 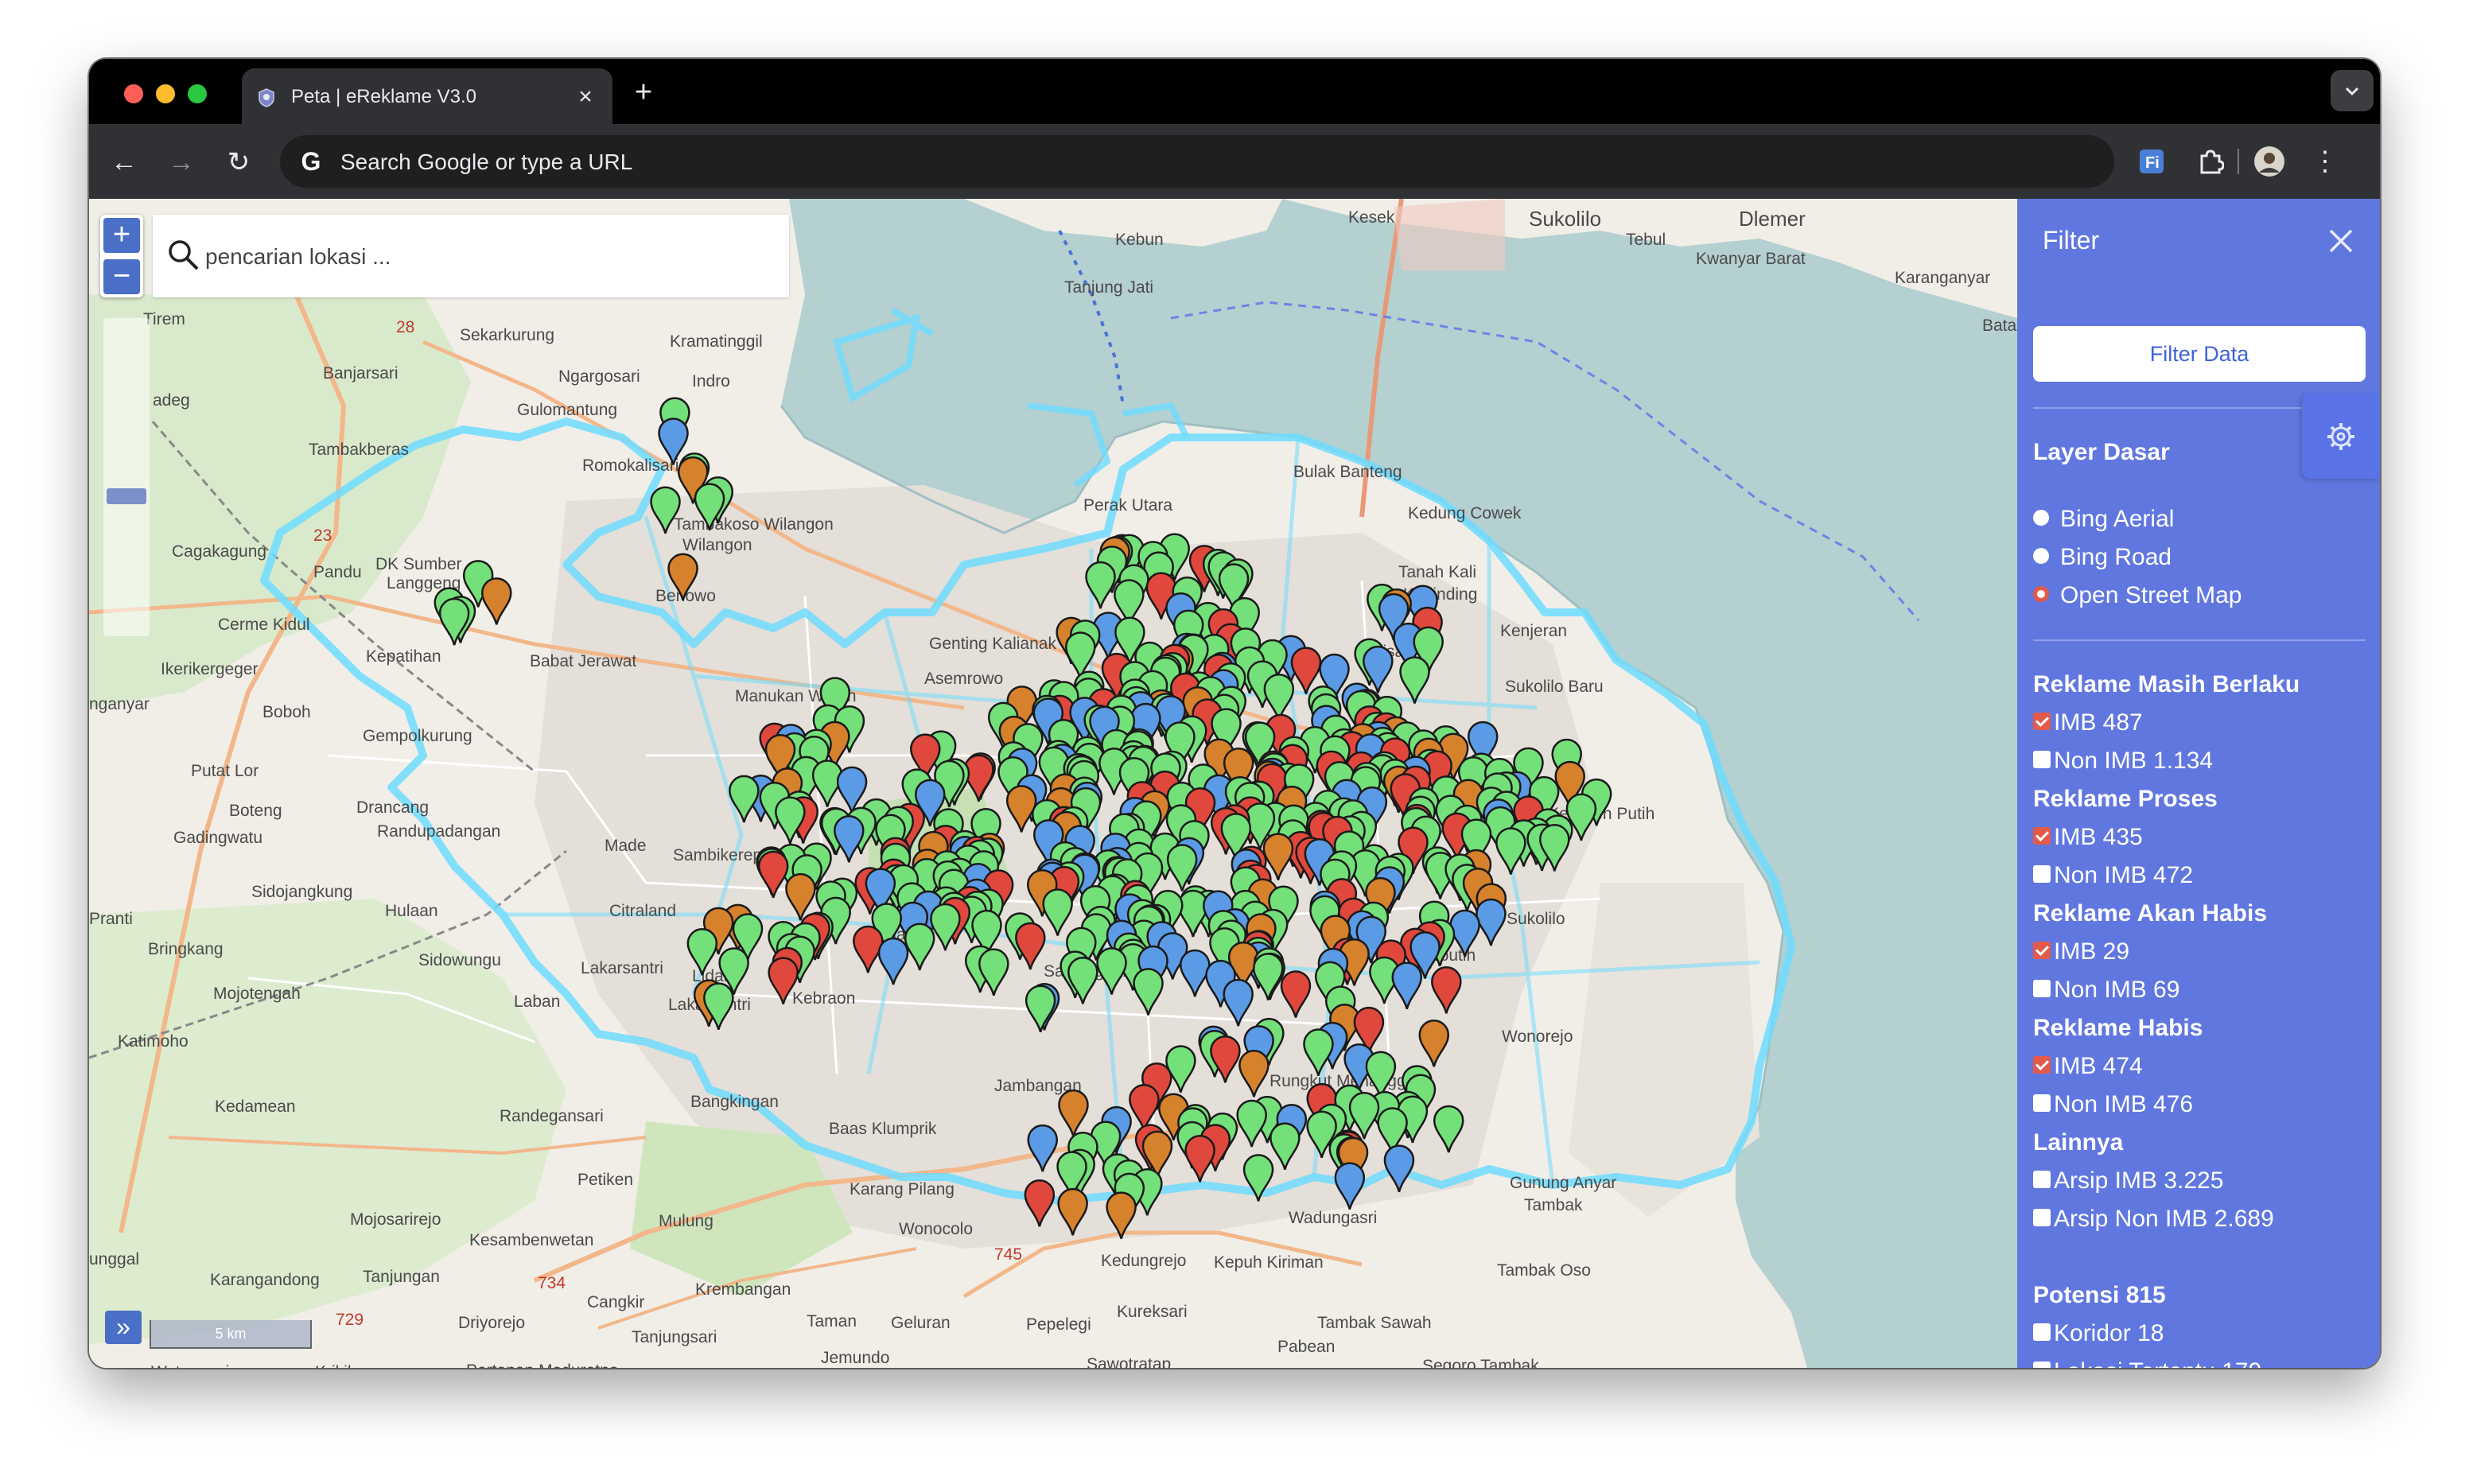 What do you see at coordinates (1563, 1183) in the screenshot?
I see `map-place-label: Gunung Anyar` at bounding box center [1563, 1183].